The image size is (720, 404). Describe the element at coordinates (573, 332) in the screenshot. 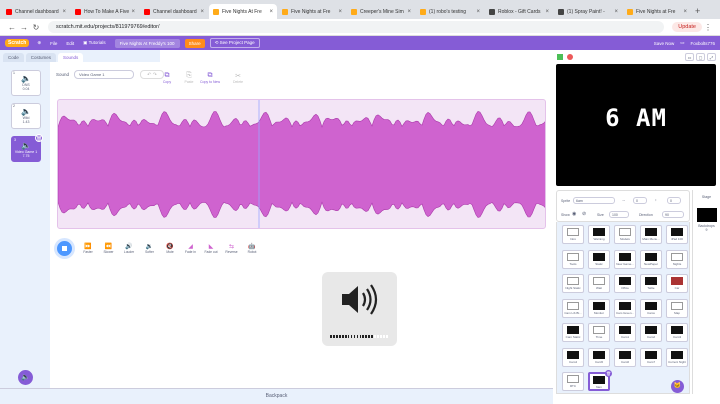

I see `sprite-thumbnail: Cam Static` at that location.